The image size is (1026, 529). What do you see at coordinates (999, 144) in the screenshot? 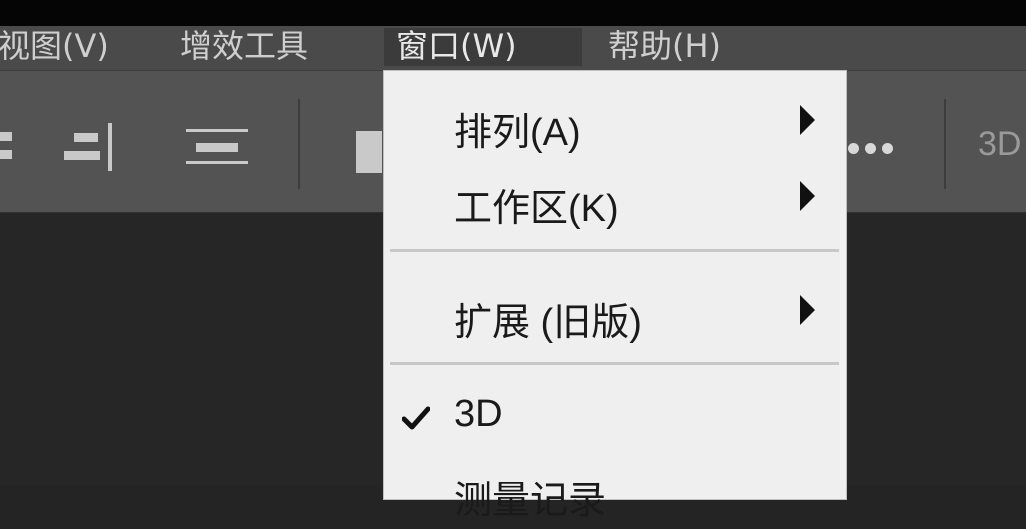
I see `mode-3d-label: 3D` at bounding box center [999, 144].